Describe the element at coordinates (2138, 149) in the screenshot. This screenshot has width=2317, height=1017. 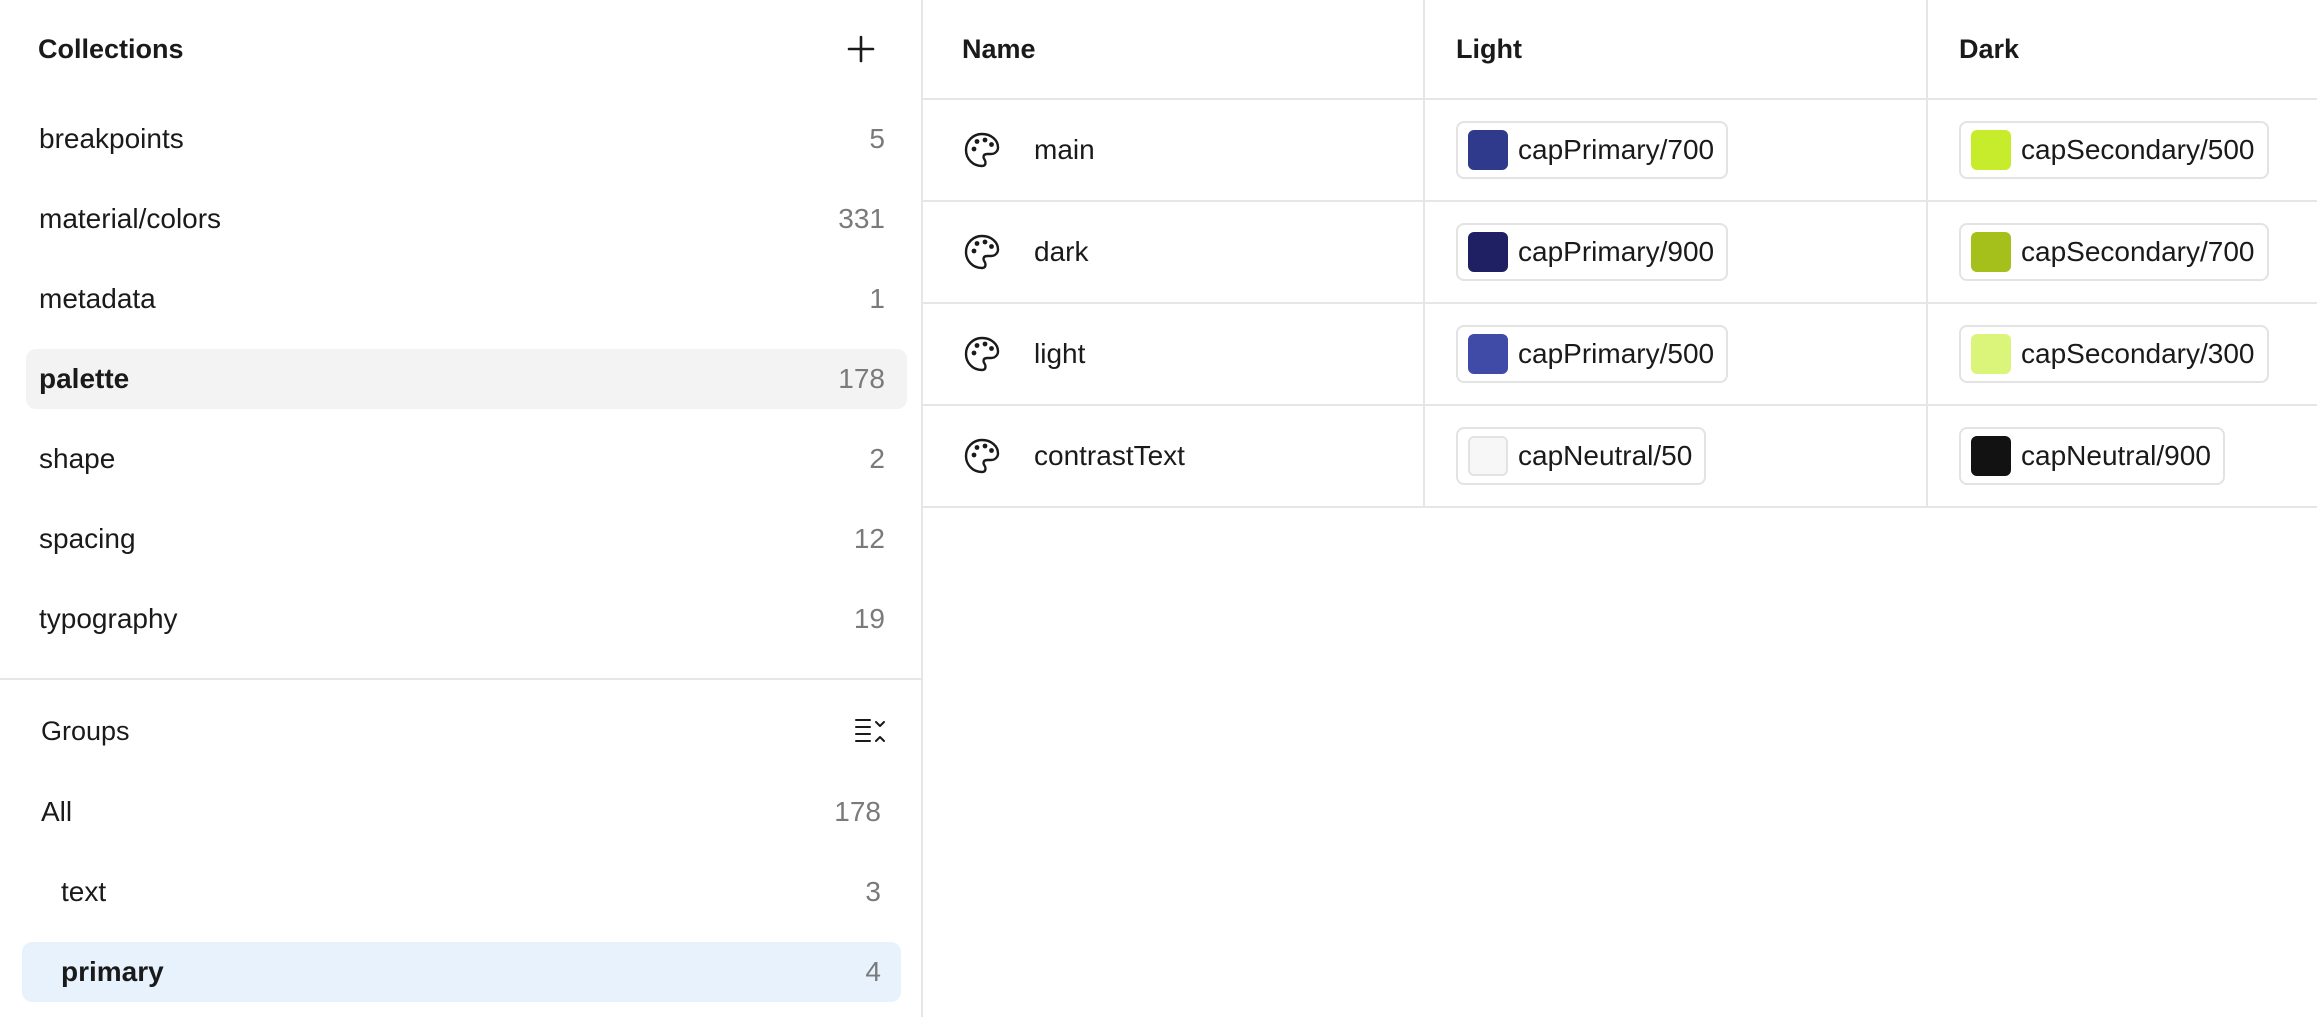
I see `alias-label: capSecondary/500` at that location.